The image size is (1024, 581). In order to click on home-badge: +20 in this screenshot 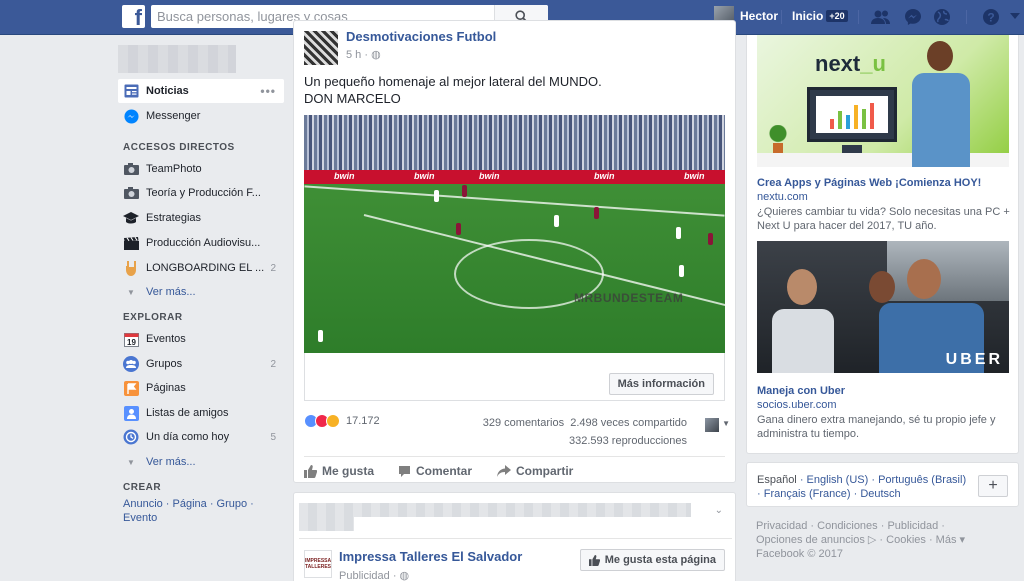, I will do `click(837, 16)`.